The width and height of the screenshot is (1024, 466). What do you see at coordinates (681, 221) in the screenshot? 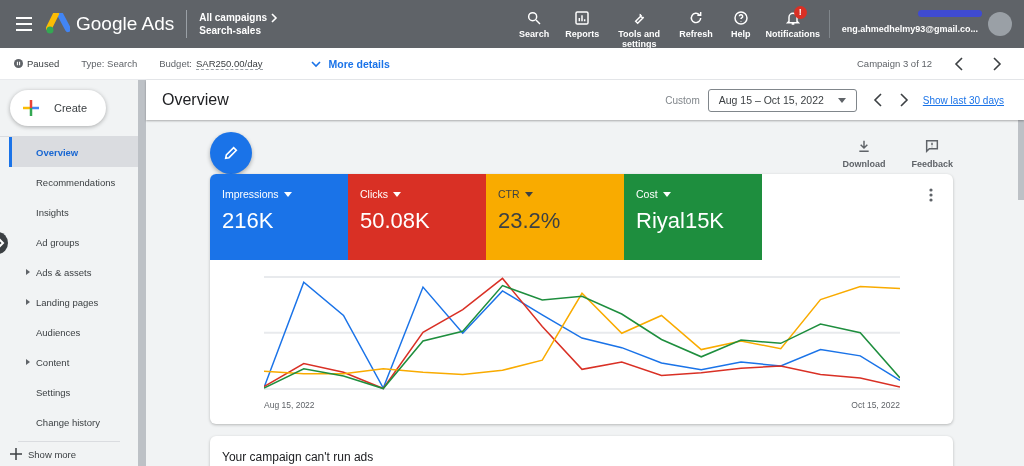
I see `metric-value: Riyal15K` at bounding box center [681, 221].